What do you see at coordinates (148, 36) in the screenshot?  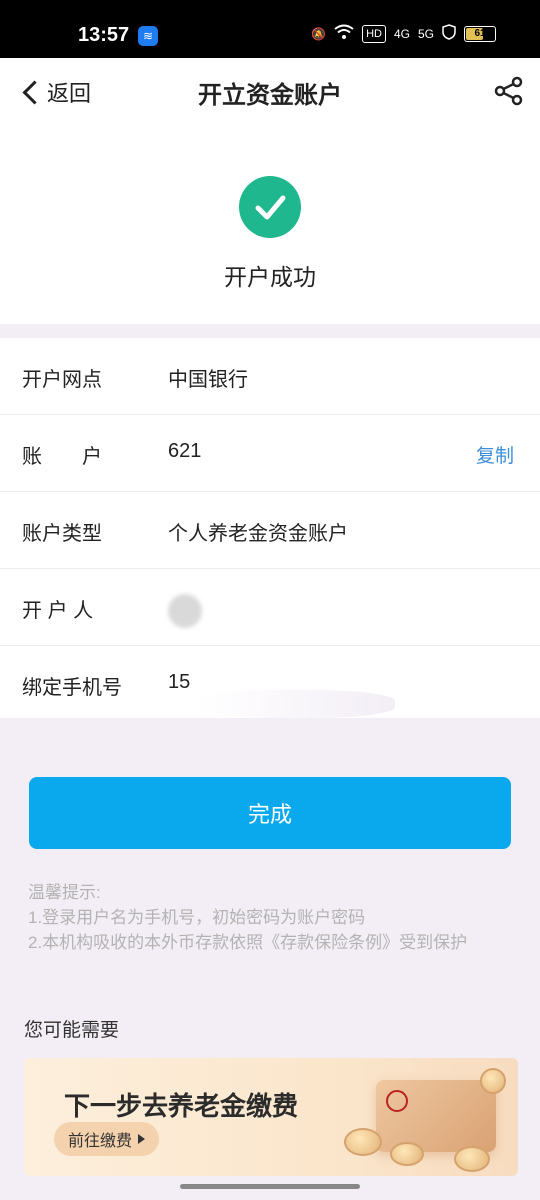 I see `app-notification-icon: ≋` at bounding box center [148, 36].